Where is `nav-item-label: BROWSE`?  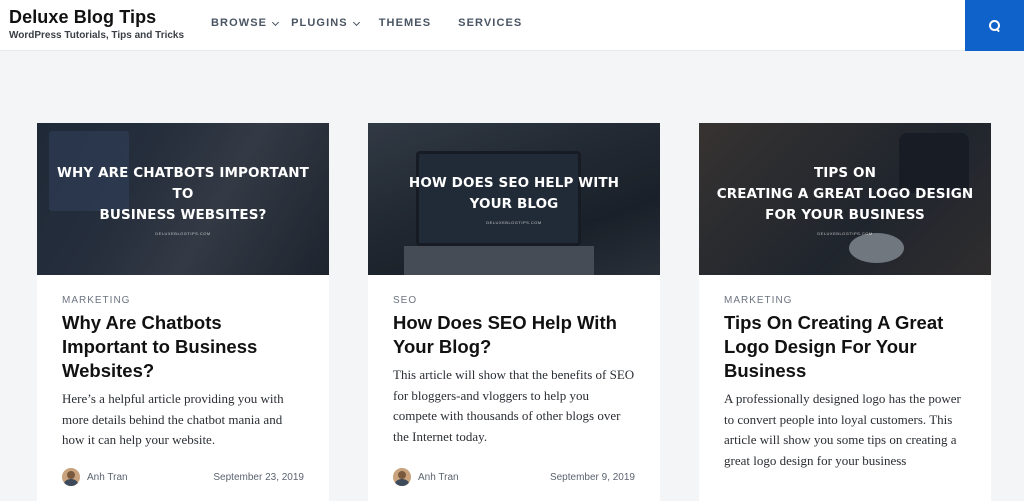
nav-item-label: BROWSE is located at coordinates (239, 23).